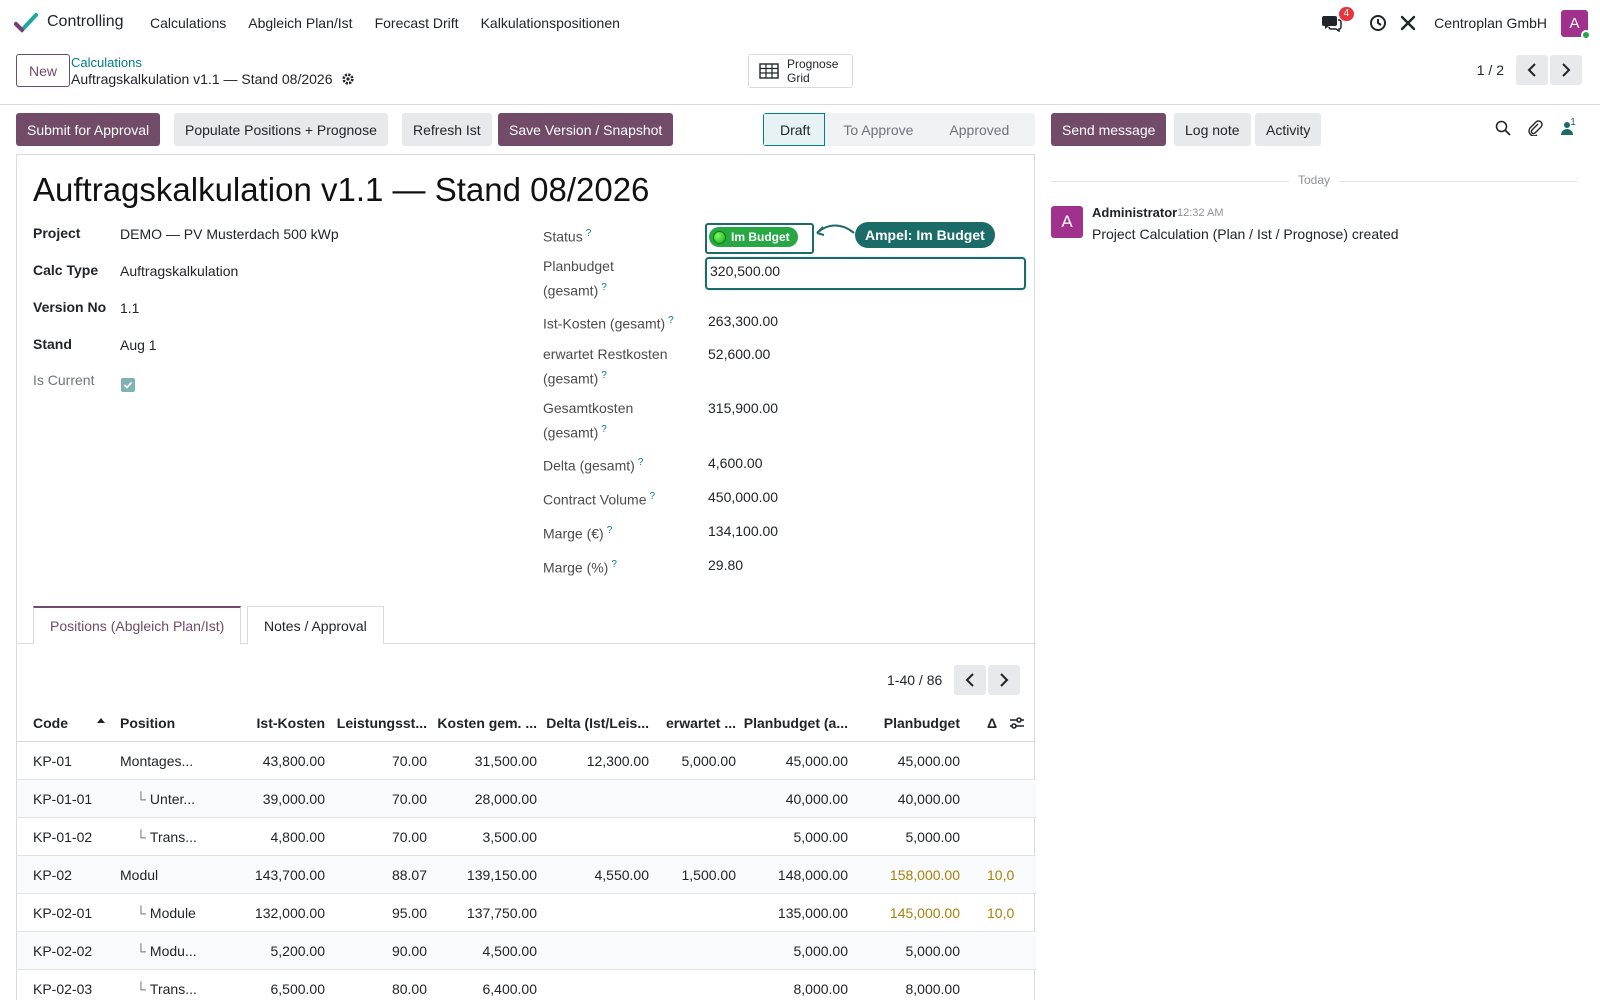 The image size is (1600, 1000). Describe the element at coordinates (1378, 23) in the screenshot. I see `clock-icon` at that location.